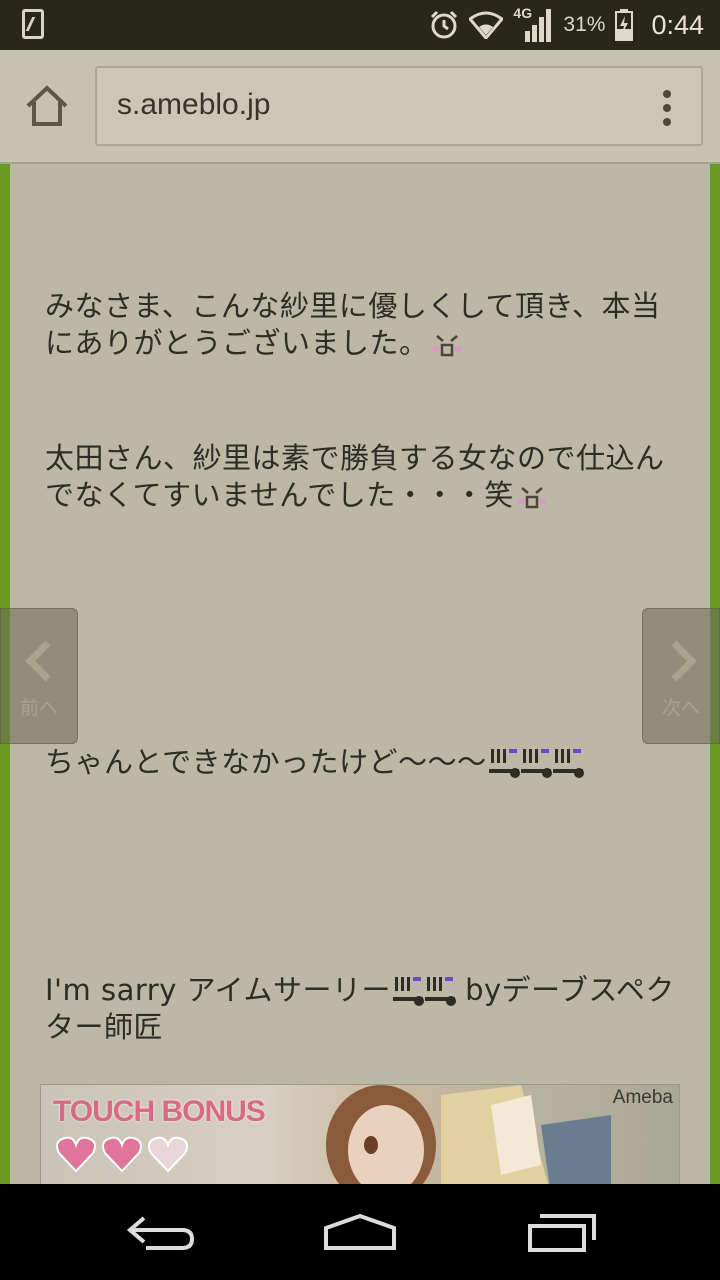  What do you see at coordinates (667, 108) in the screenshot?
I see `overflow-menu-icon` at bounding box center [667, 108].